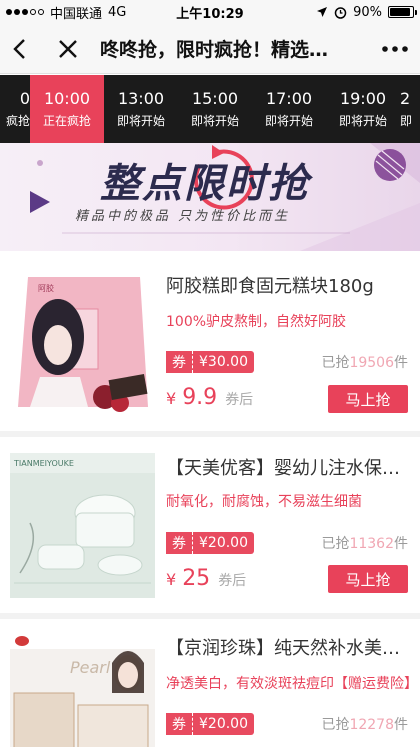  I want to click on battery-icon, so click(402, 12).